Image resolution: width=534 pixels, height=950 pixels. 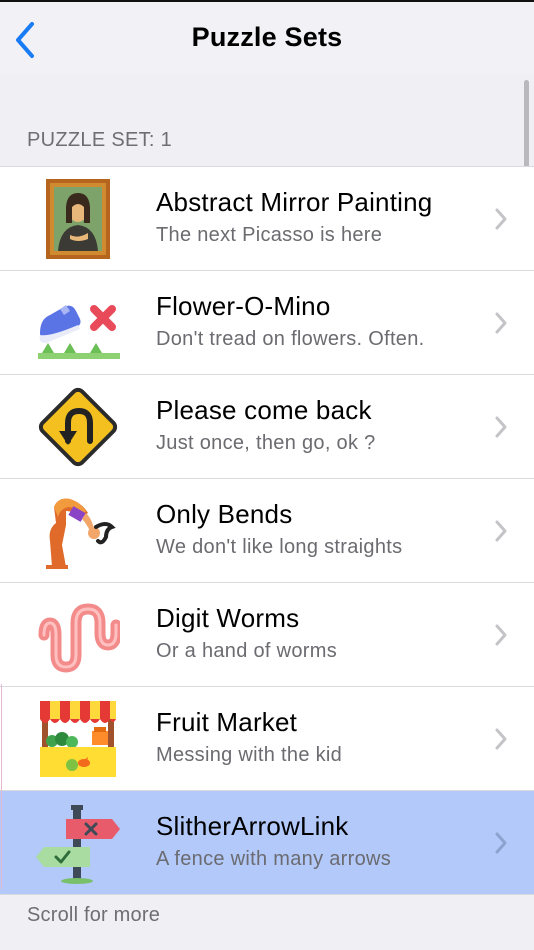 I want to click on list-item: Fruit Market Messing with the kid, so click(x=267, y=738).